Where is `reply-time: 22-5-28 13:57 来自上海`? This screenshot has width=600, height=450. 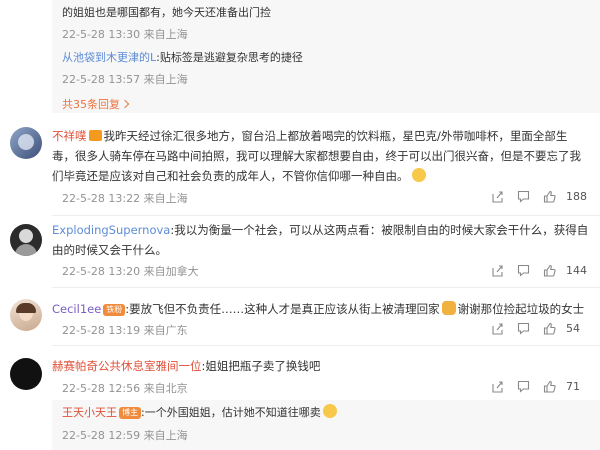 reply-time: 22-5-28 13:57 来自上海 is located at coordinates (125, 79).